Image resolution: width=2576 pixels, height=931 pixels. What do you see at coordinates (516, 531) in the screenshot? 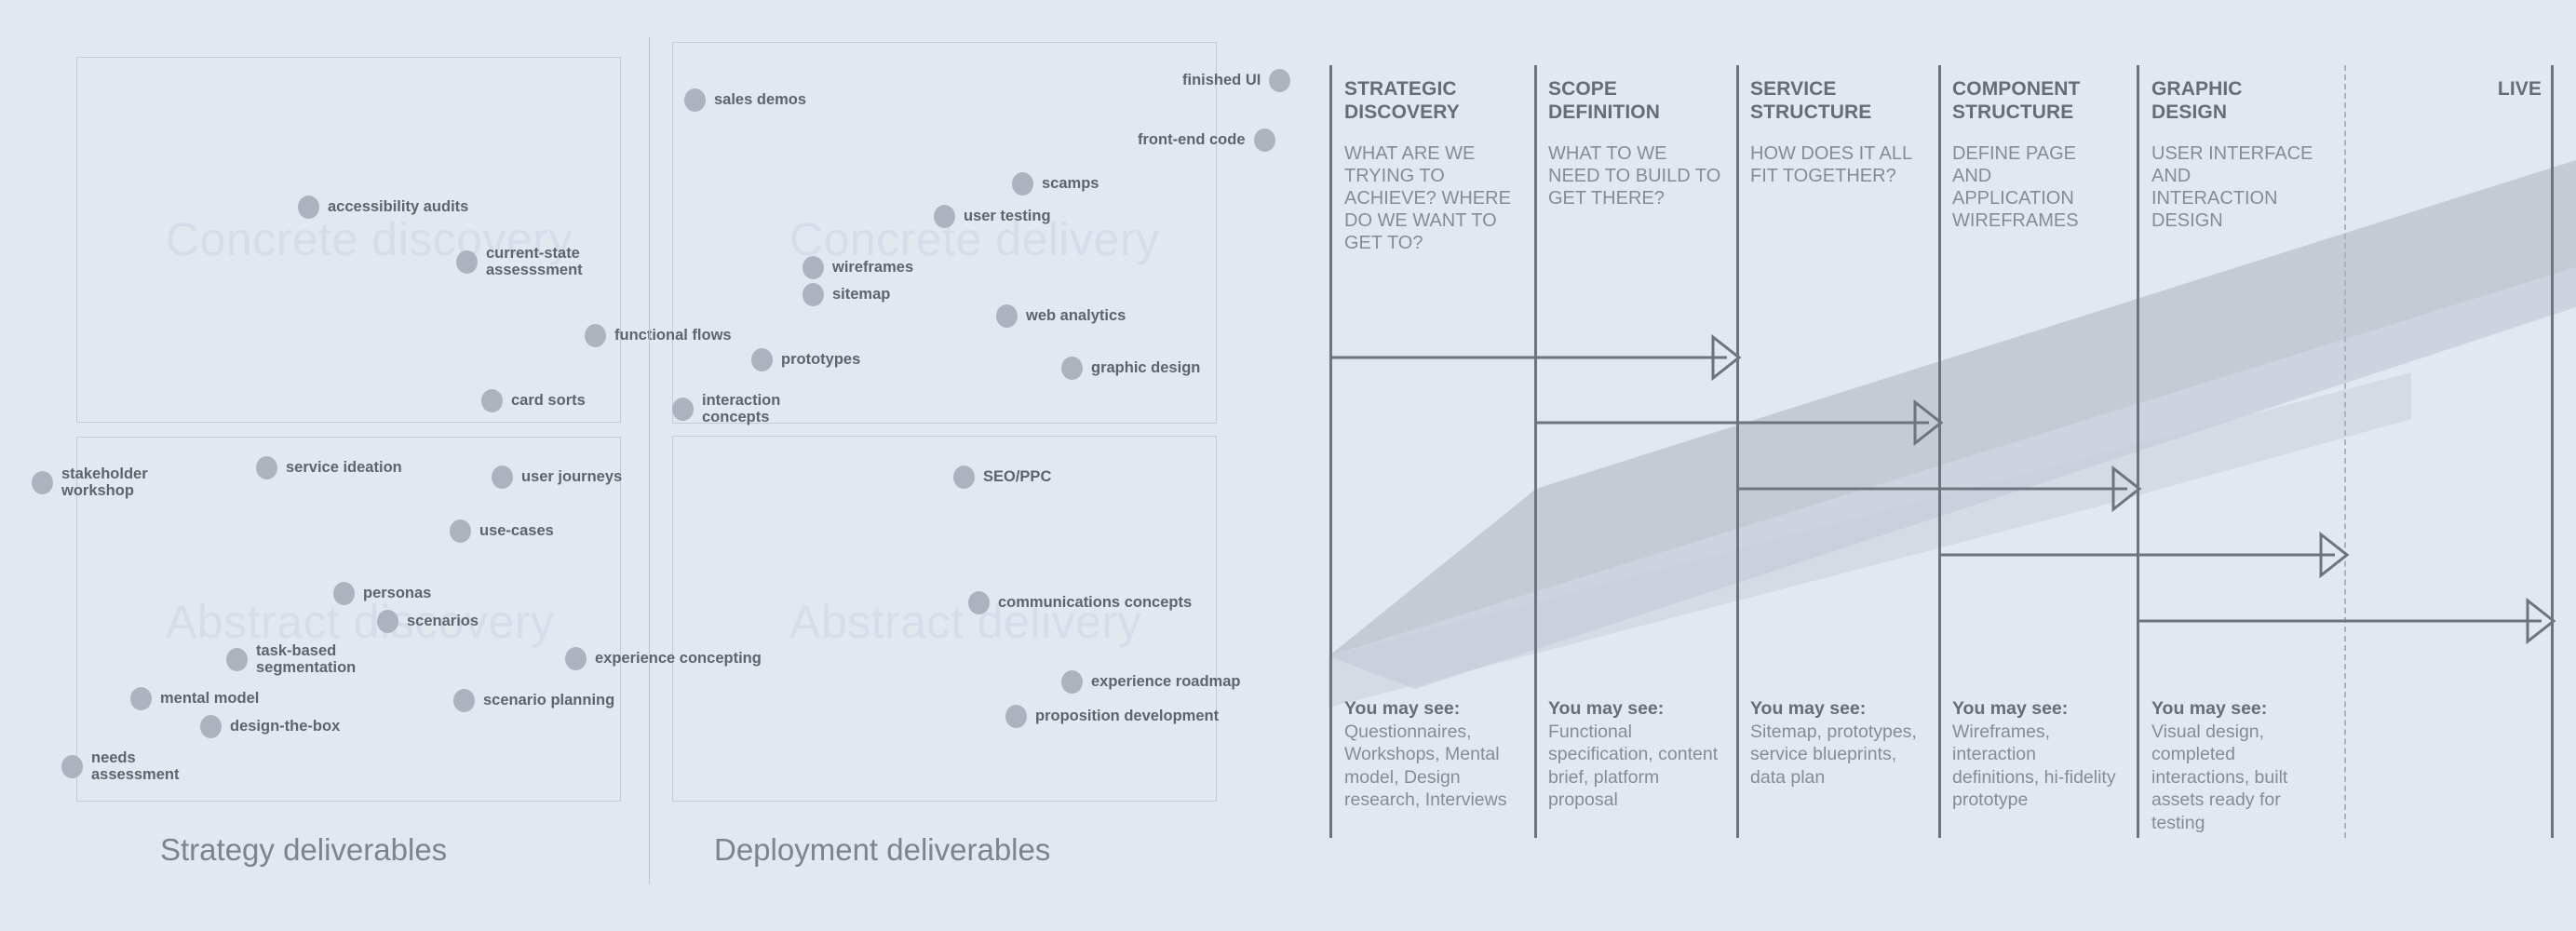
I see `deliverable-label: use-cases` at bounding box center [516, 531].